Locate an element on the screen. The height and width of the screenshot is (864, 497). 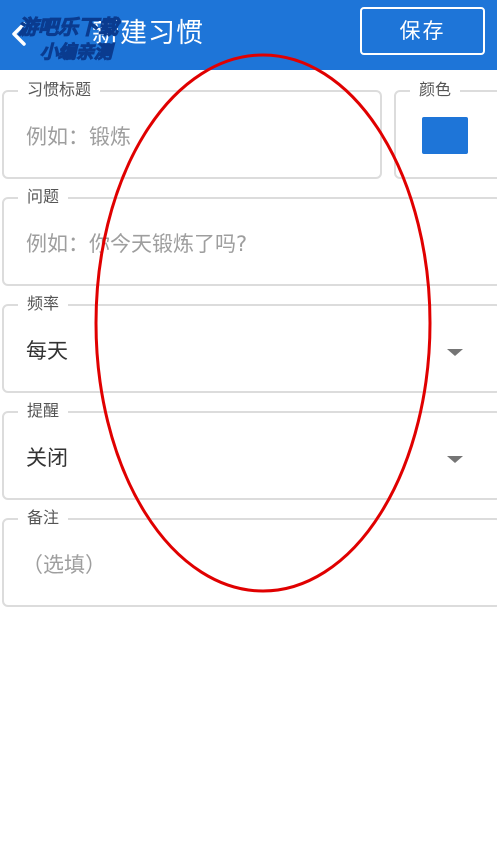
habit-title-field: 习惯标题 例如：锻炼 is located at coordinates (192, 129).